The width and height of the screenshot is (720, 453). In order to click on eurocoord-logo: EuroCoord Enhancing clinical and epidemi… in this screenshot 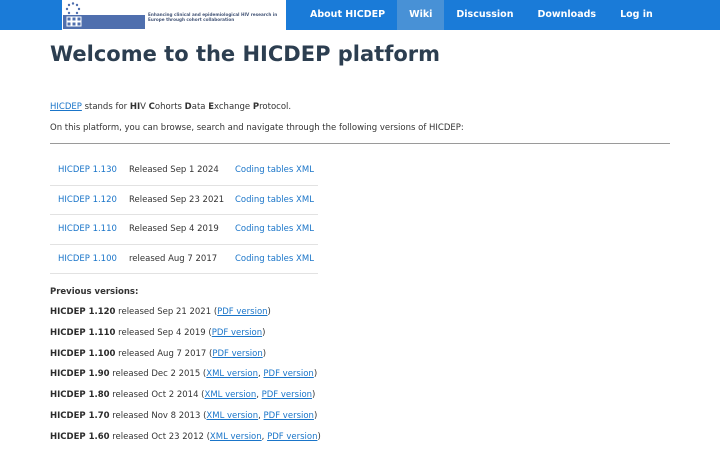, I will do `click(174, 20)`.